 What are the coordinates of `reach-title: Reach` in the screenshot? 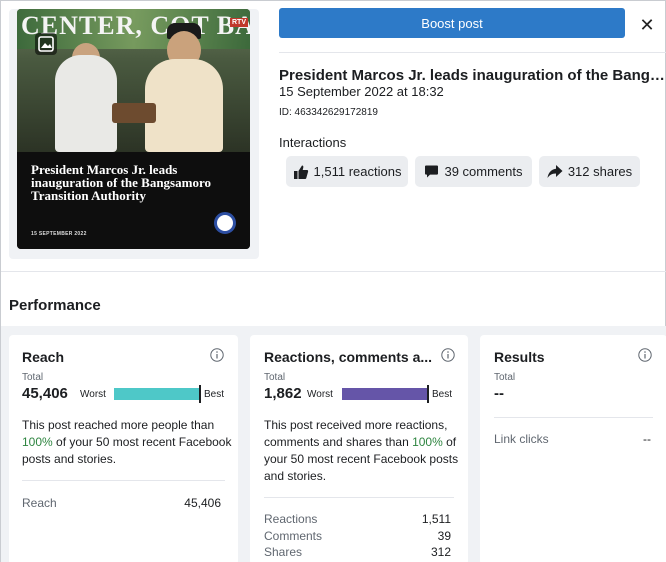 It's located at (43, 357).